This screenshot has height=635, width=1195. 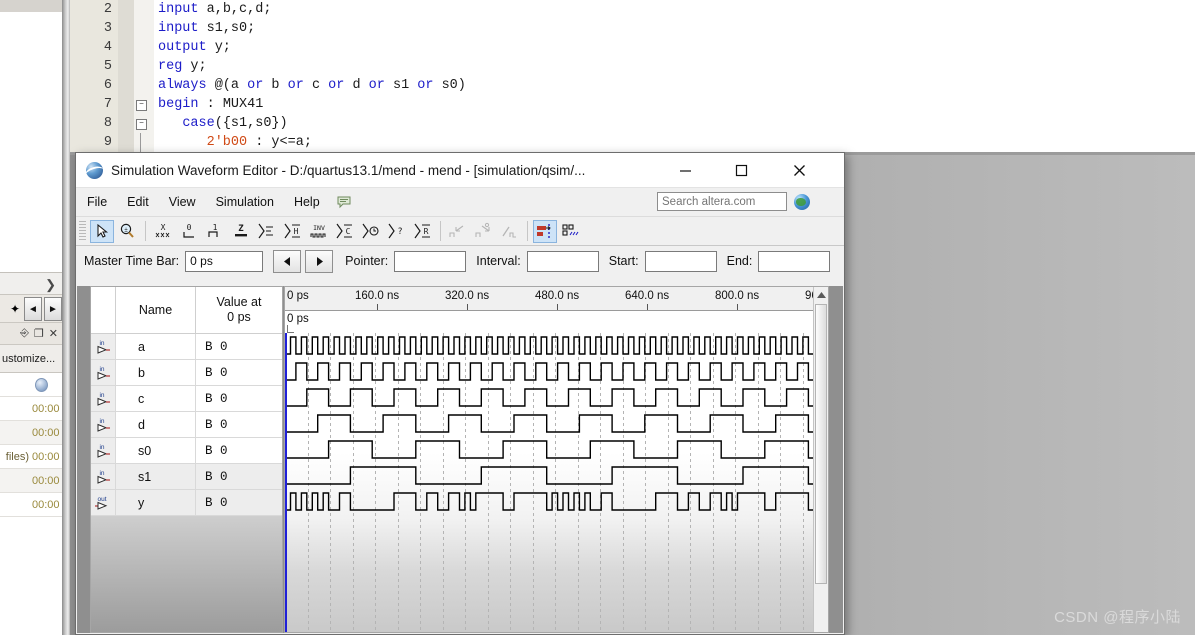 What do you see at coordinates (562, 261) in the screenshot?
I see `interval-input` at bounding box center [562, 261].